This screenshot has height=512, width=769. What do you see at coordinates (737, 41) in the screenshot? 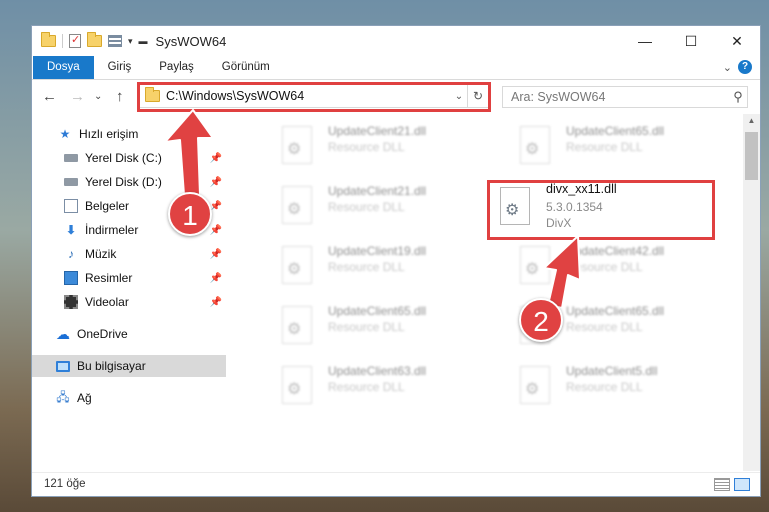
I see `close-button: ✕` at bounding box center [737, 41].